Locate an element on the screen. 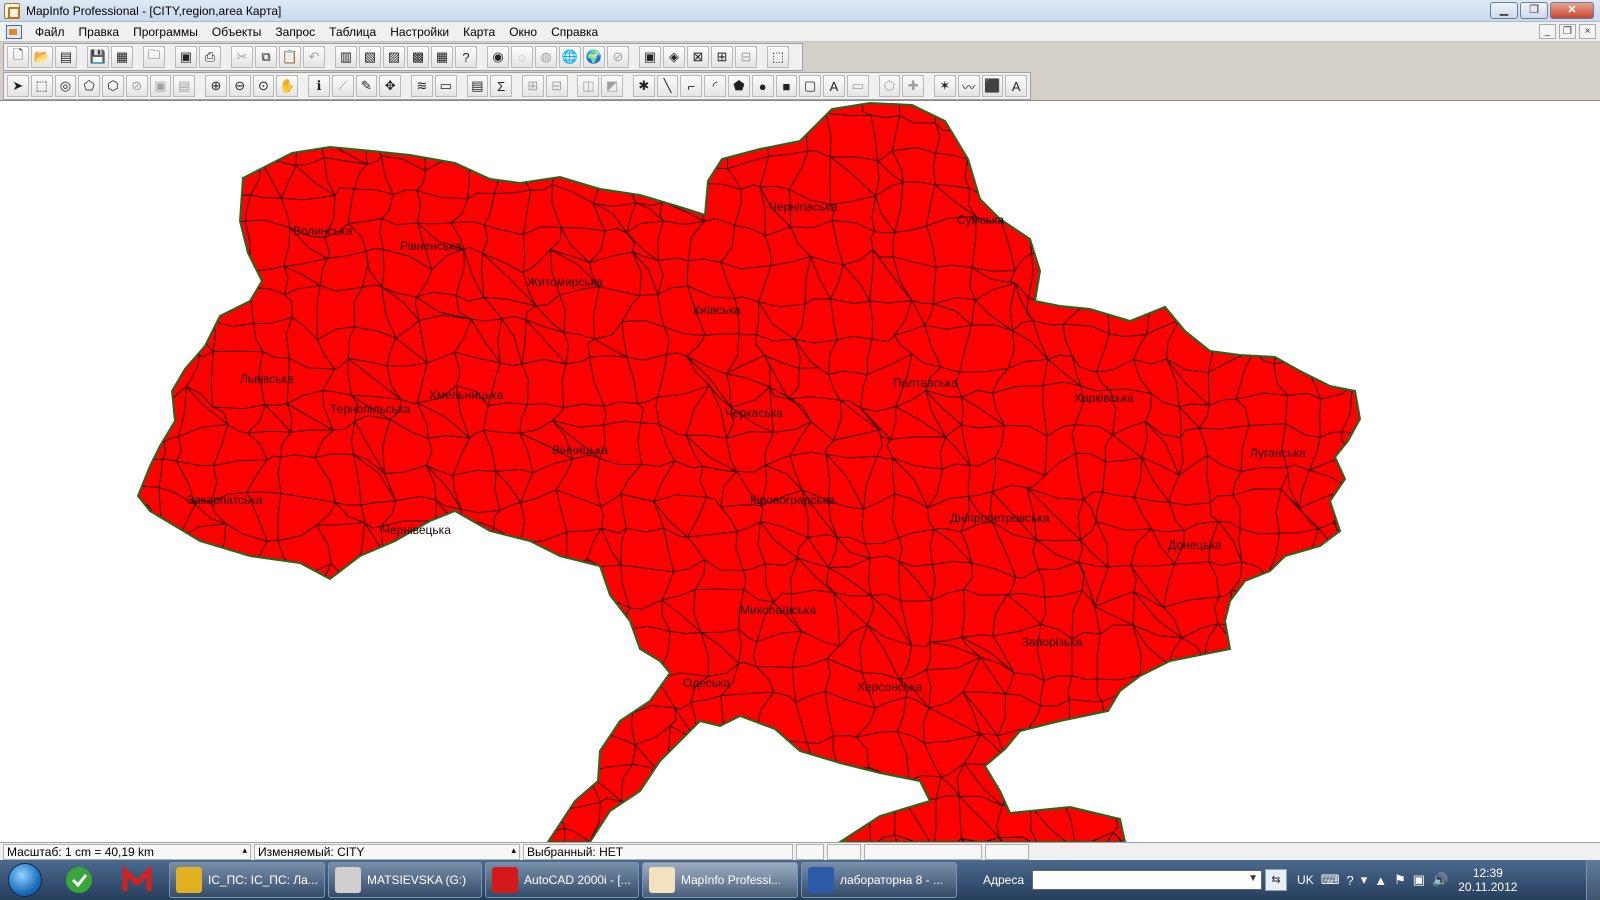  mapinfo-app-icon is located at coordinates (12, 10).